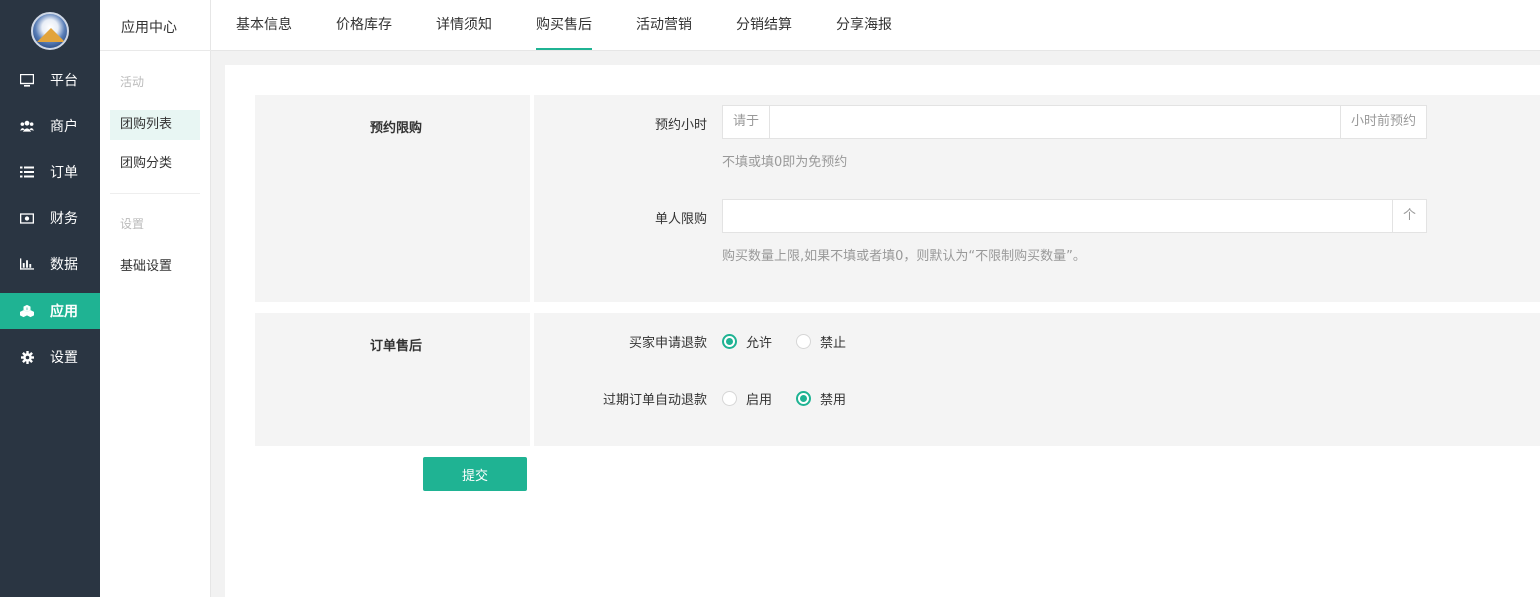 The width and height of the screenshot is (1540, 597). I want to click on tab-basic-info: 基本信息, so click(264, 25).